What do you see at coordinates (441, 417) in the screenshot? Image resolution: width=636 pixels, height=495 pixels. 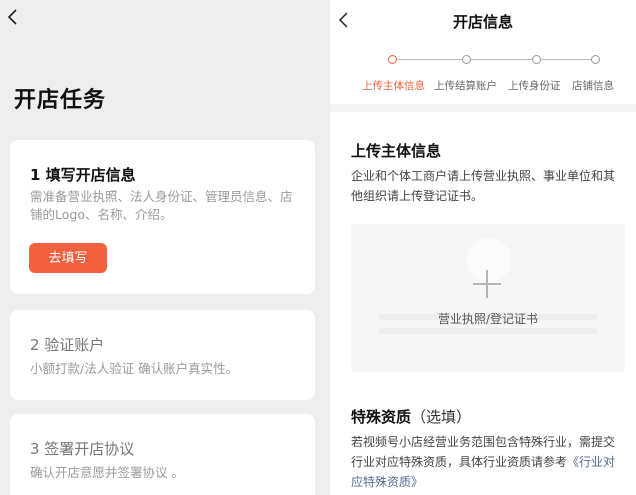 I see `optional-tag: （选填）` at bounding box center [441, 417].